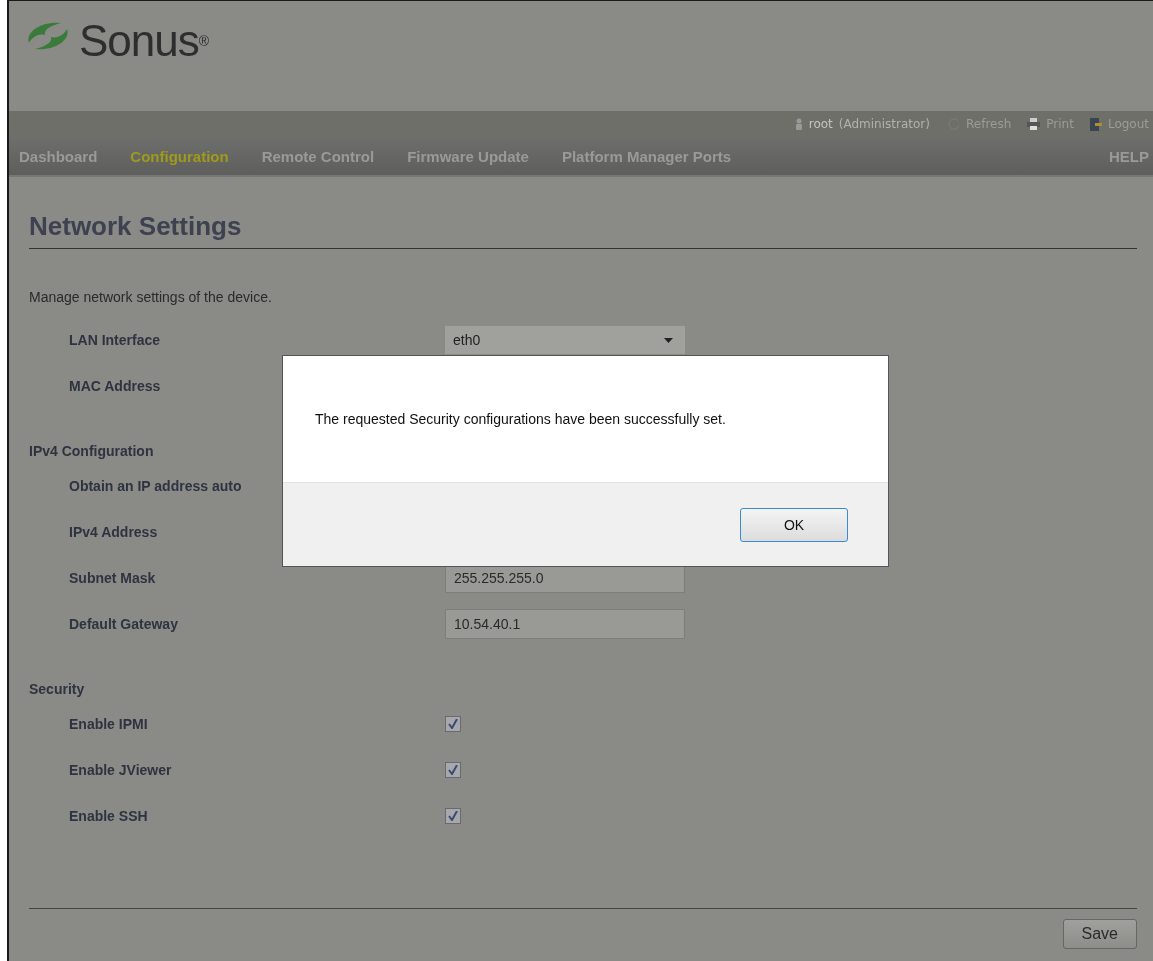 The image size is (1153, 961). Describe the element at coordinates (565, 340) in the screenshot. I see `dropdown: eth0` at that location.